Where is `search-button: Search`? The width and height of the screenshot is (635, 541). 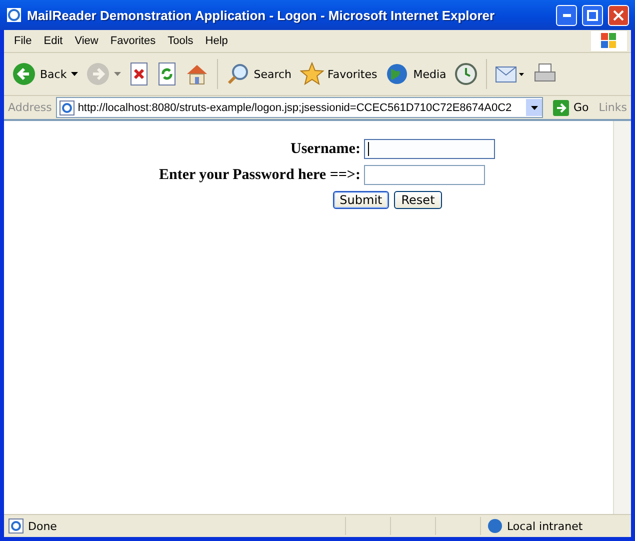
search-button: Search is located at coordinates (259, 74).